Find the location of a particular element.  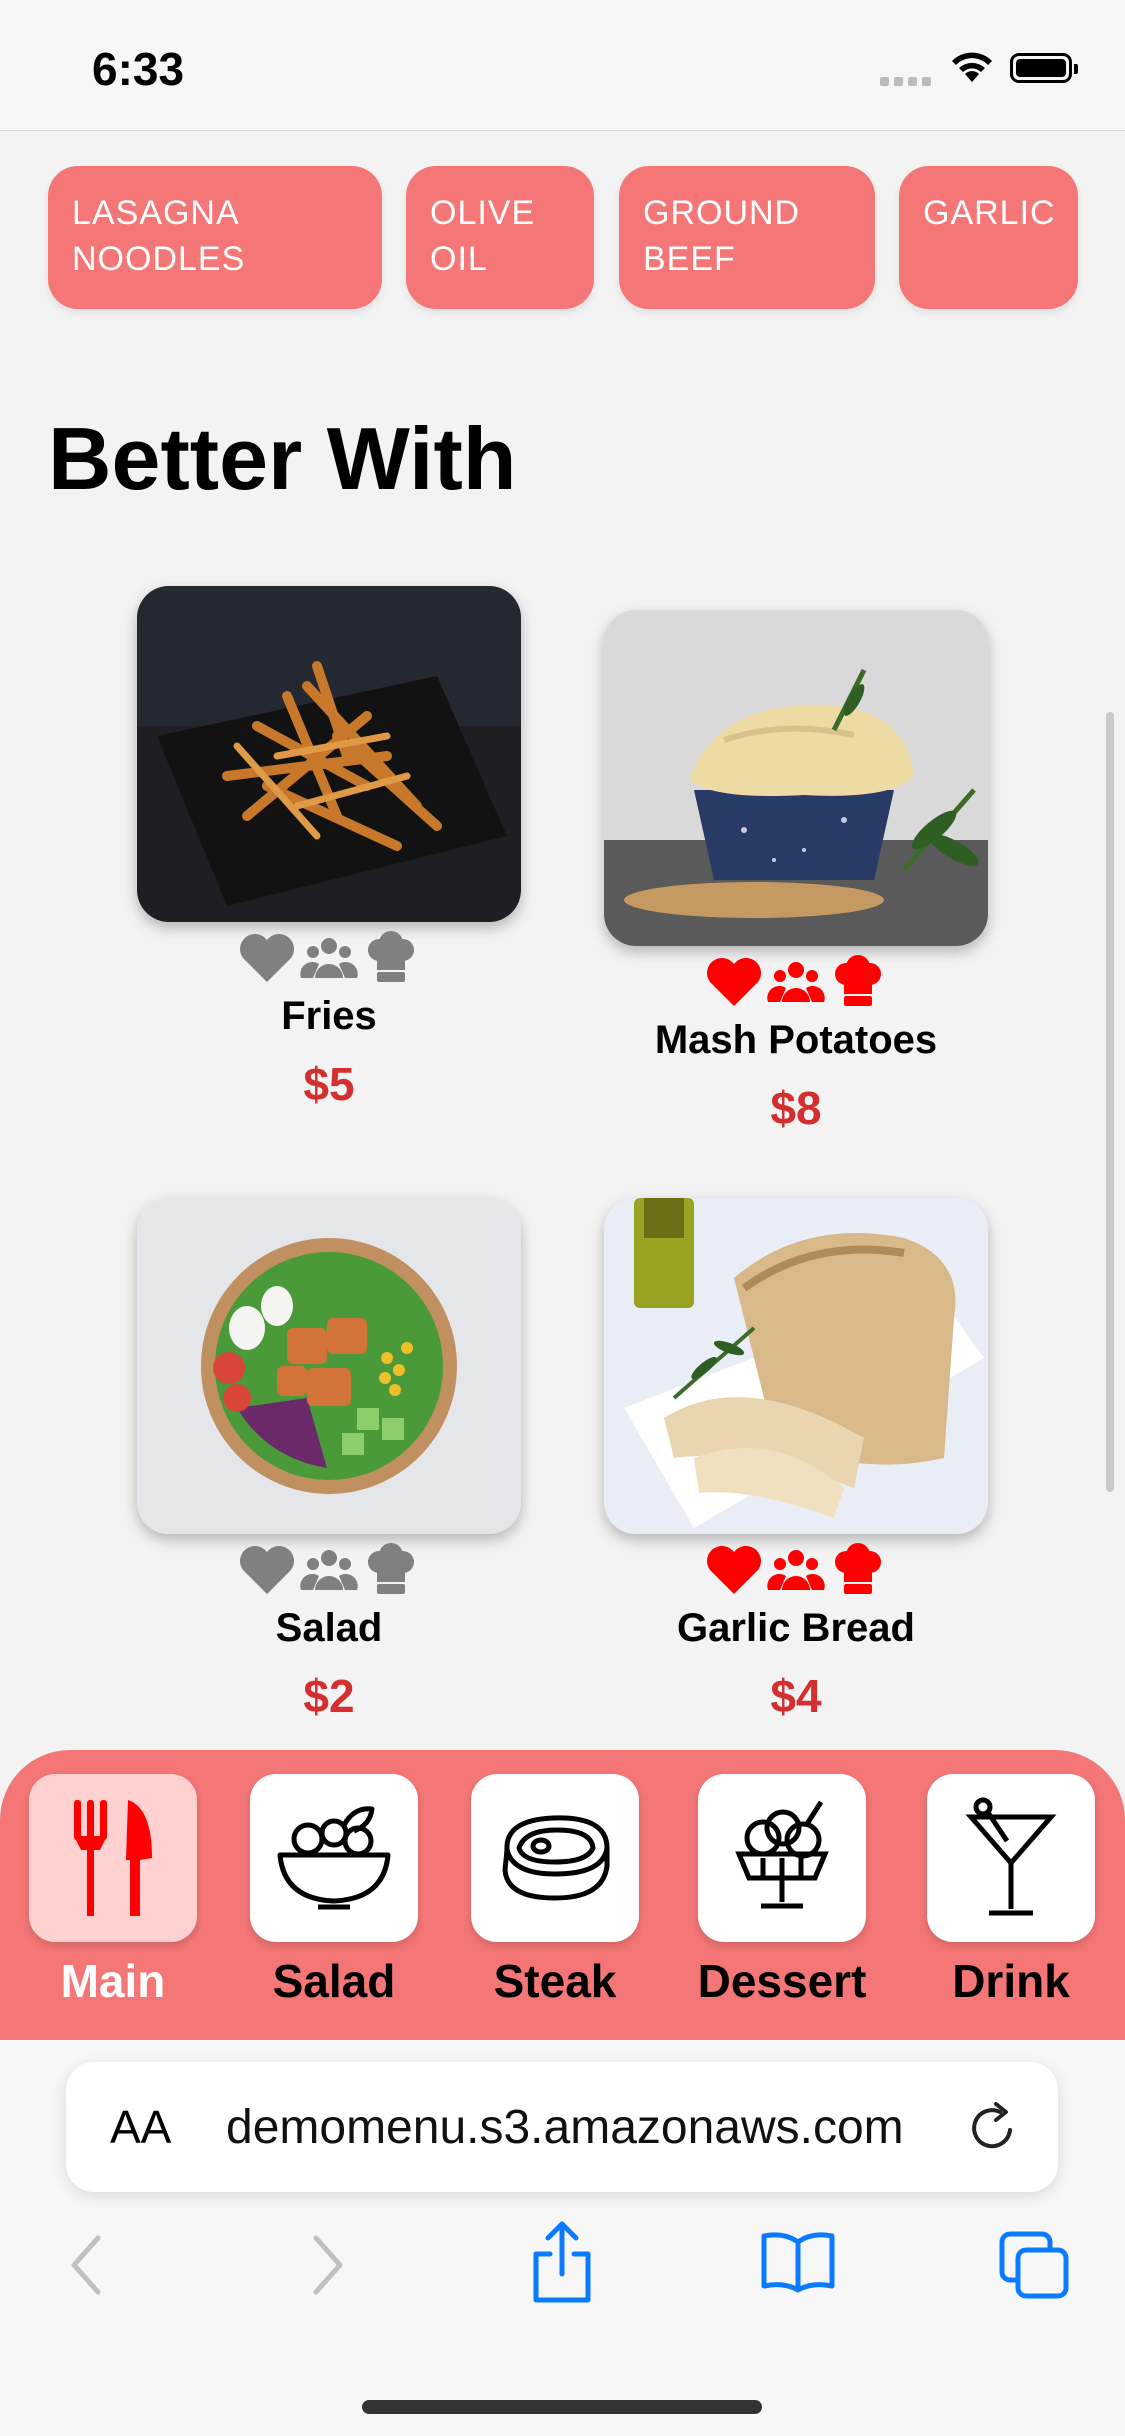

wifi-icon is located at coordinates (972, 67).